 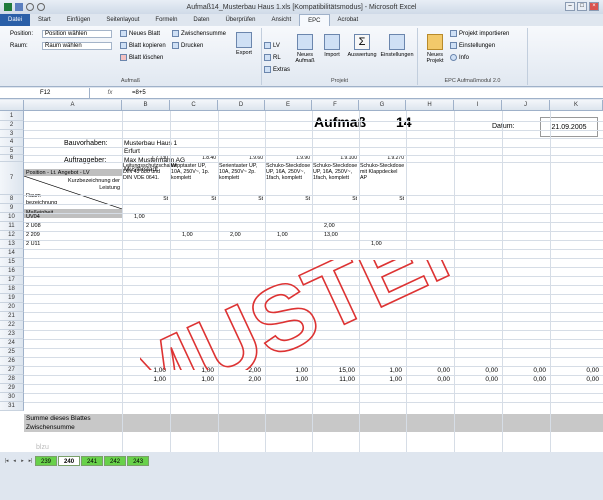 What do you see at coordinates (362, 46) in the screenshot?
I see `auswertung-button: Σ Auswertung` at bounding box center [362, 46].